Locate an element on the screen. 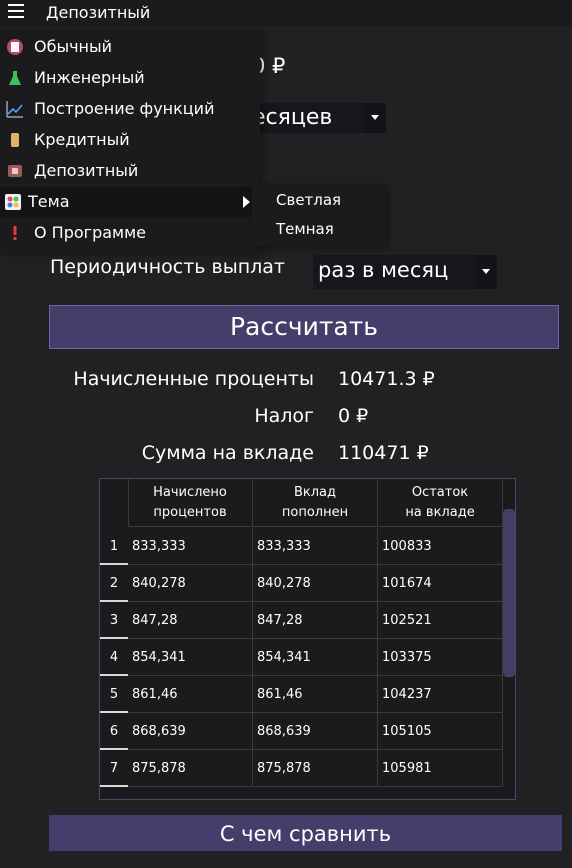  cell-added: 847,28 is located at coordinates (315, 620).